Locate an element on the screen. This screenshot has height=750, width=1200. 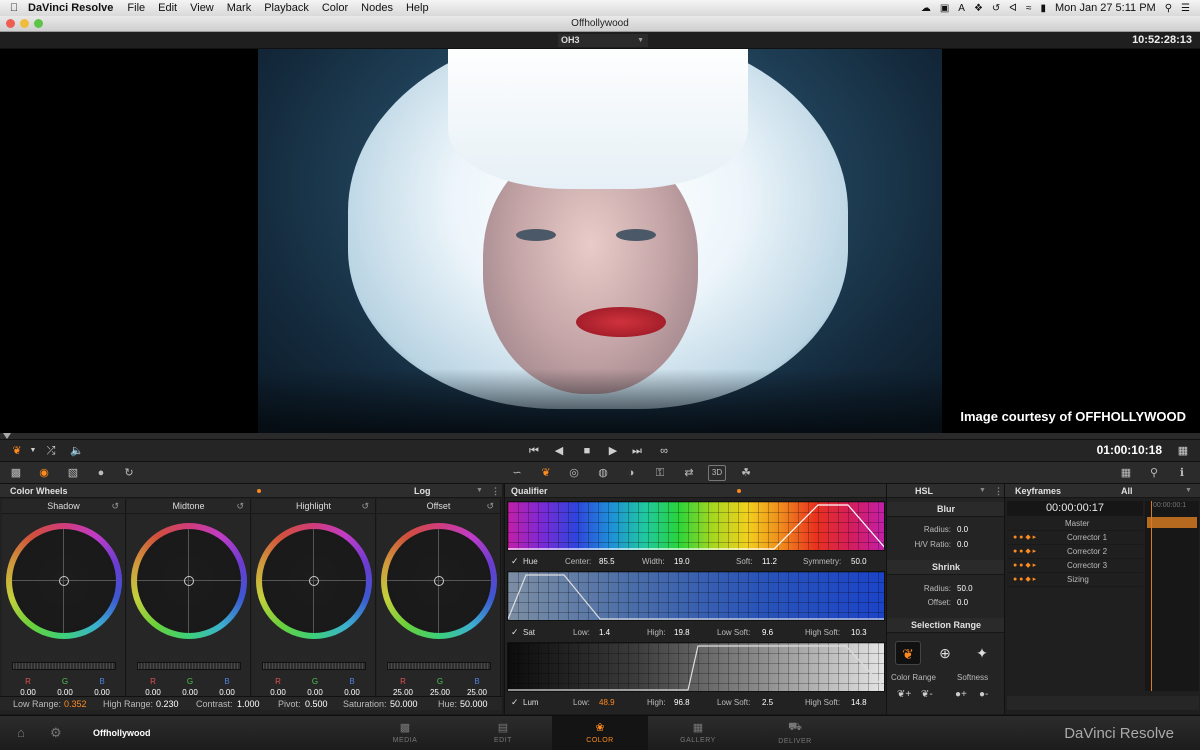
picker-add-subtract-icon: ⊕ is located at coordinates (945, 653).